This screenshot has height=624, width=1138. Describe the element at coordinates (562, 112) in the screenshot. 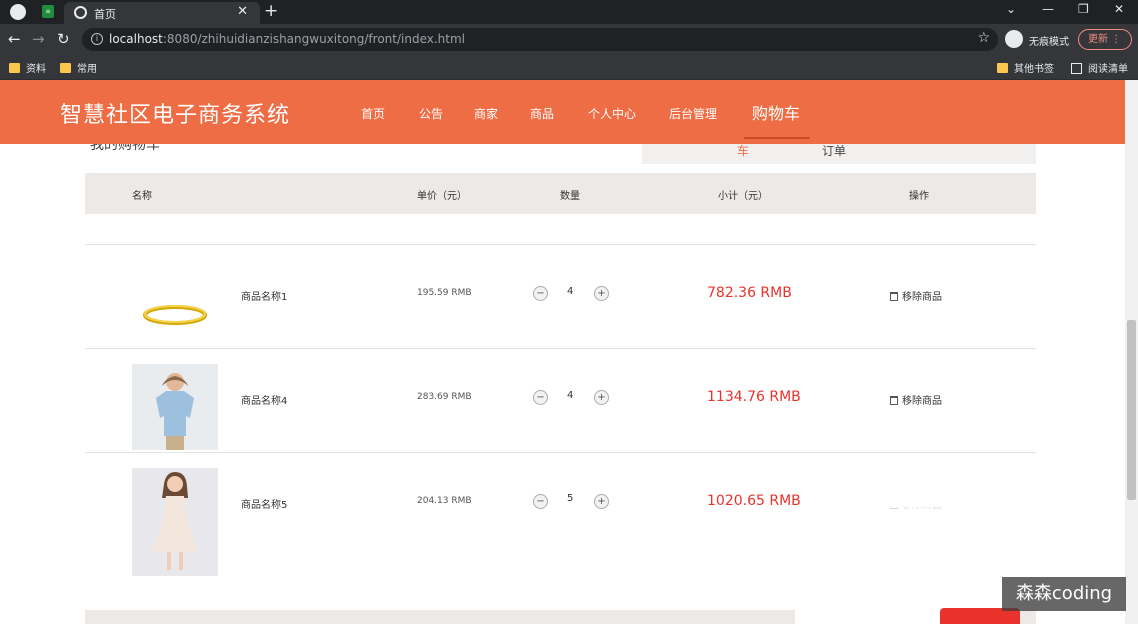

I see `site-header: 智慧社区电子商务系统 首页 公告 商家 商品 个人中心 后台管理 购物车` at that location.